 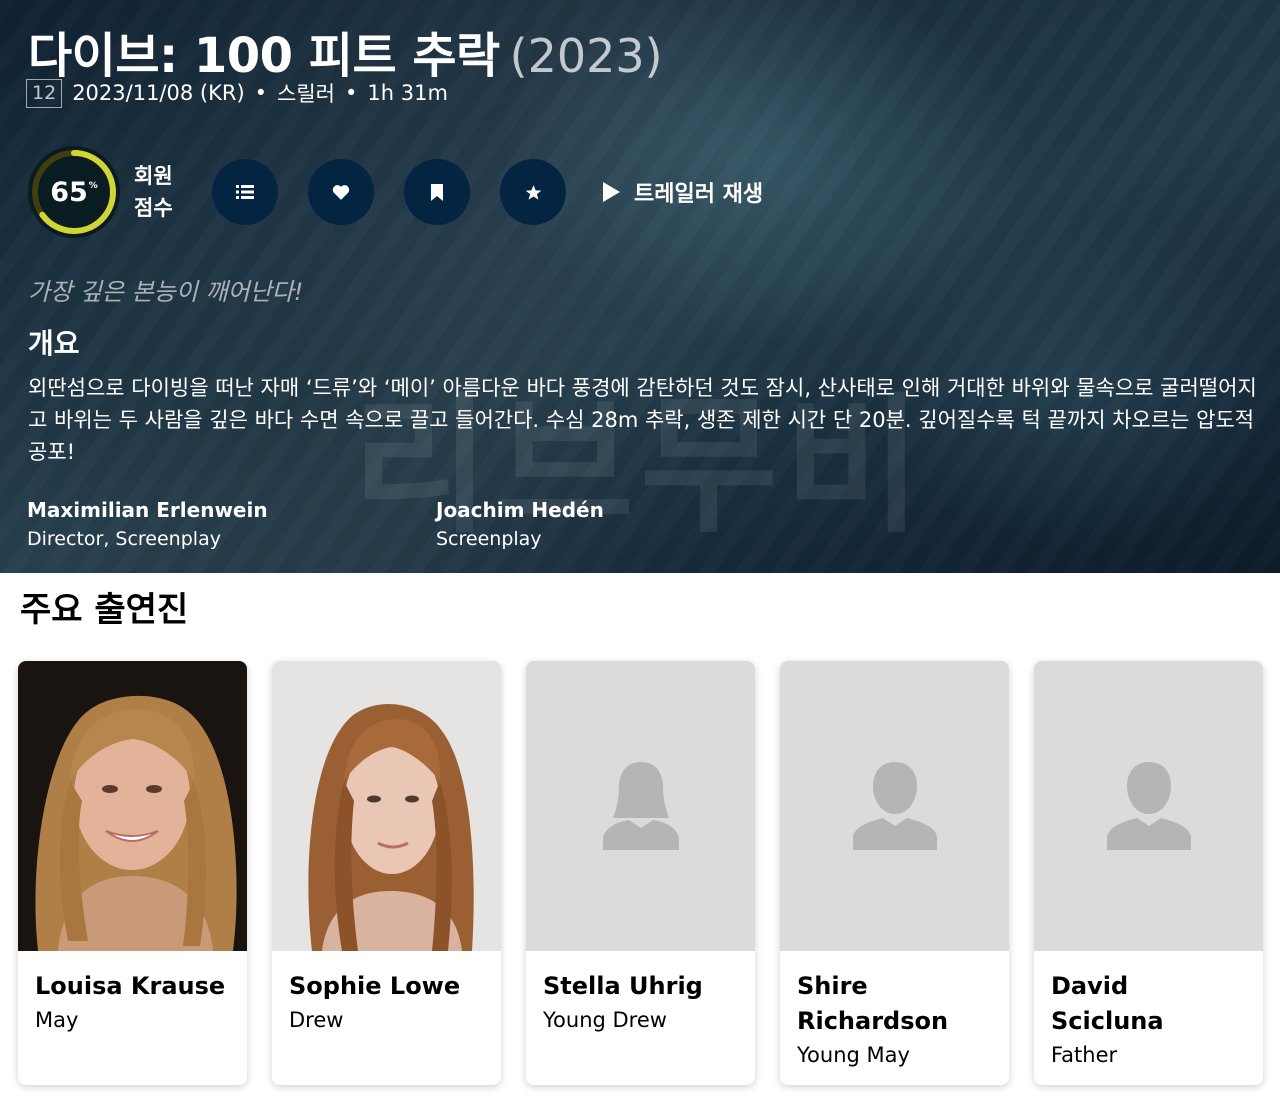 What do you see at coordinates (57, 1020) in the screenshot?
I see `character-name: May` at bounding box center [57, 1020].